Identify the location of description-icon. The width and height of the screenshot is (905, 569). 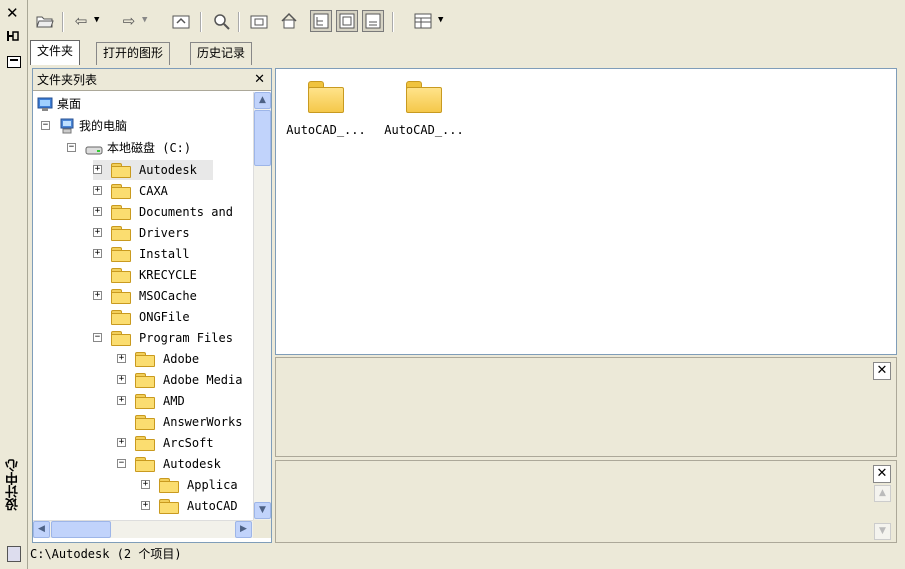
(373, 21).